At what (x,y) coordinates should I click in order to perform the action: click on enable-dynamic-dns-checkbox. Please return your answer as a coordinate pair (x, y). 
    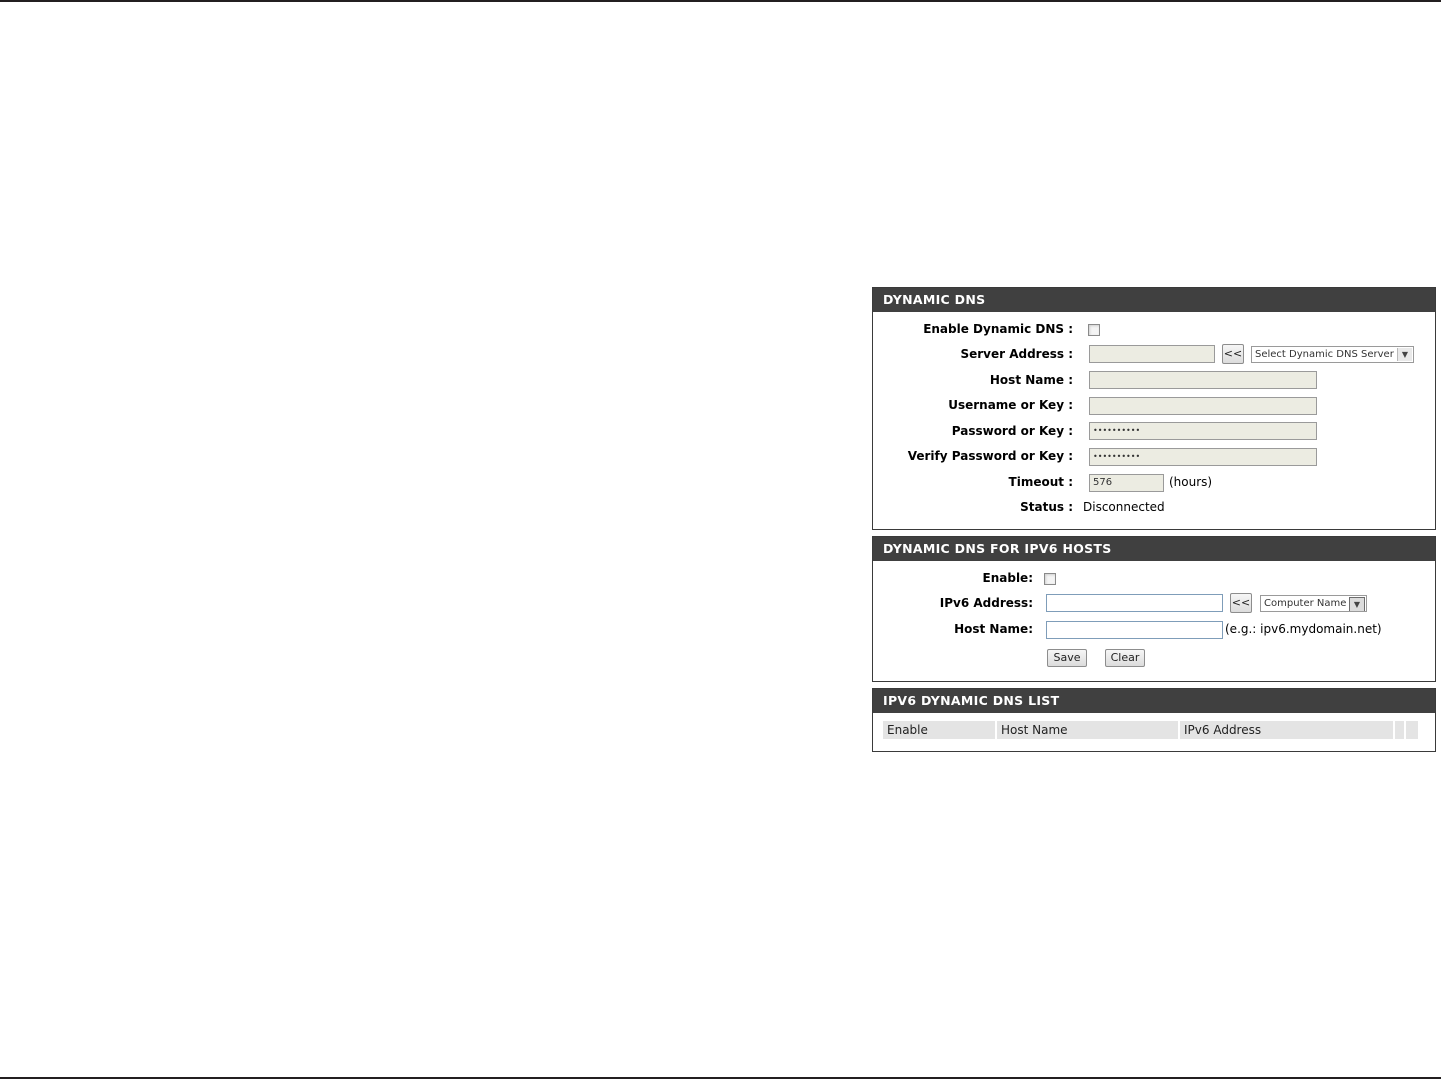
    Looking at the image, I should click on (1094, 330).